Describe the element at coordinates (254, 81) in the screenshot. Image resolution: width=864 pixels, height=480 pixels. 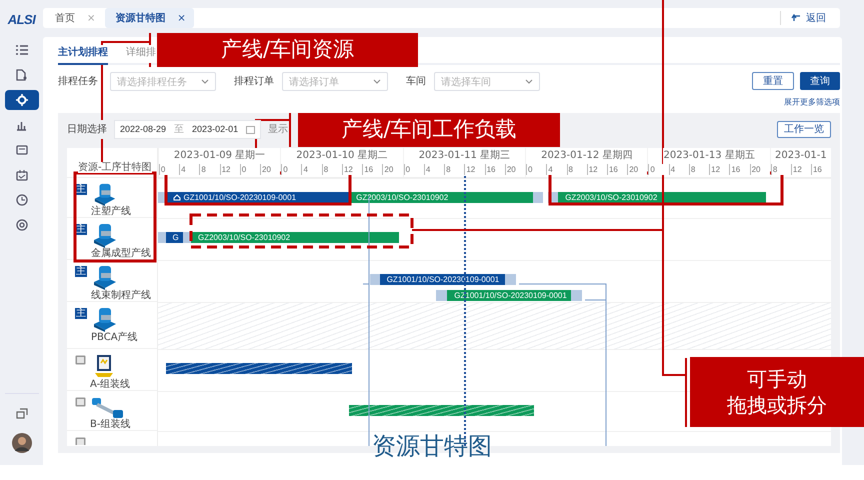
I see `filter-label: 排程订单` at that location.